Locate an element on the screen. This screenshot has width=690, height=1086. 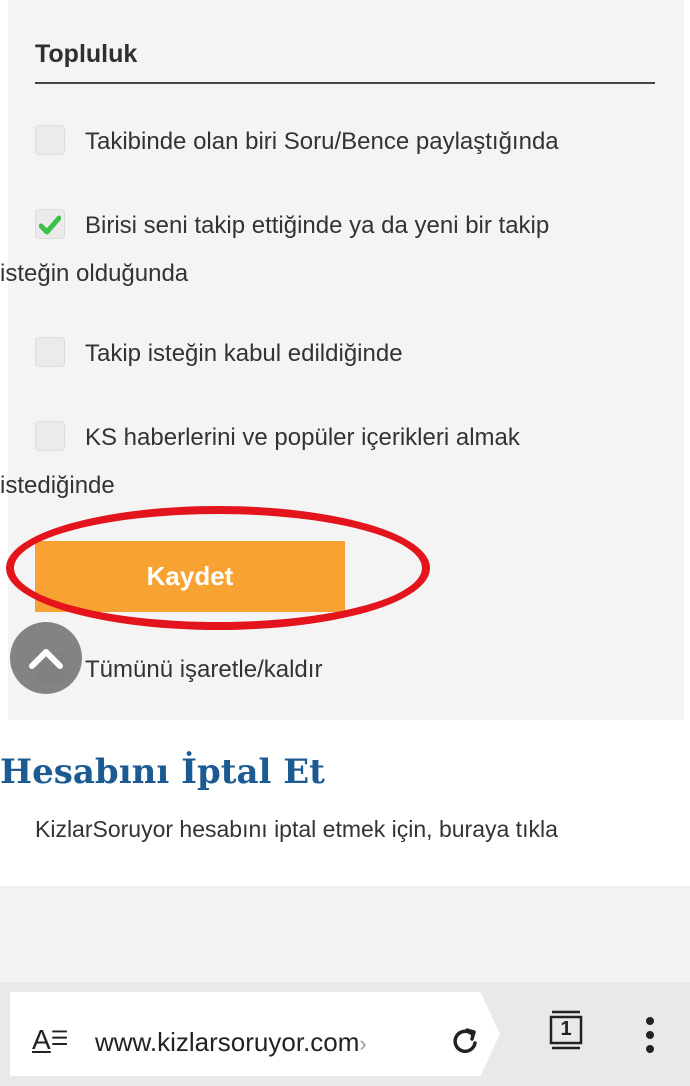
save-button: Kaydet is located at coordinates (190, 576).